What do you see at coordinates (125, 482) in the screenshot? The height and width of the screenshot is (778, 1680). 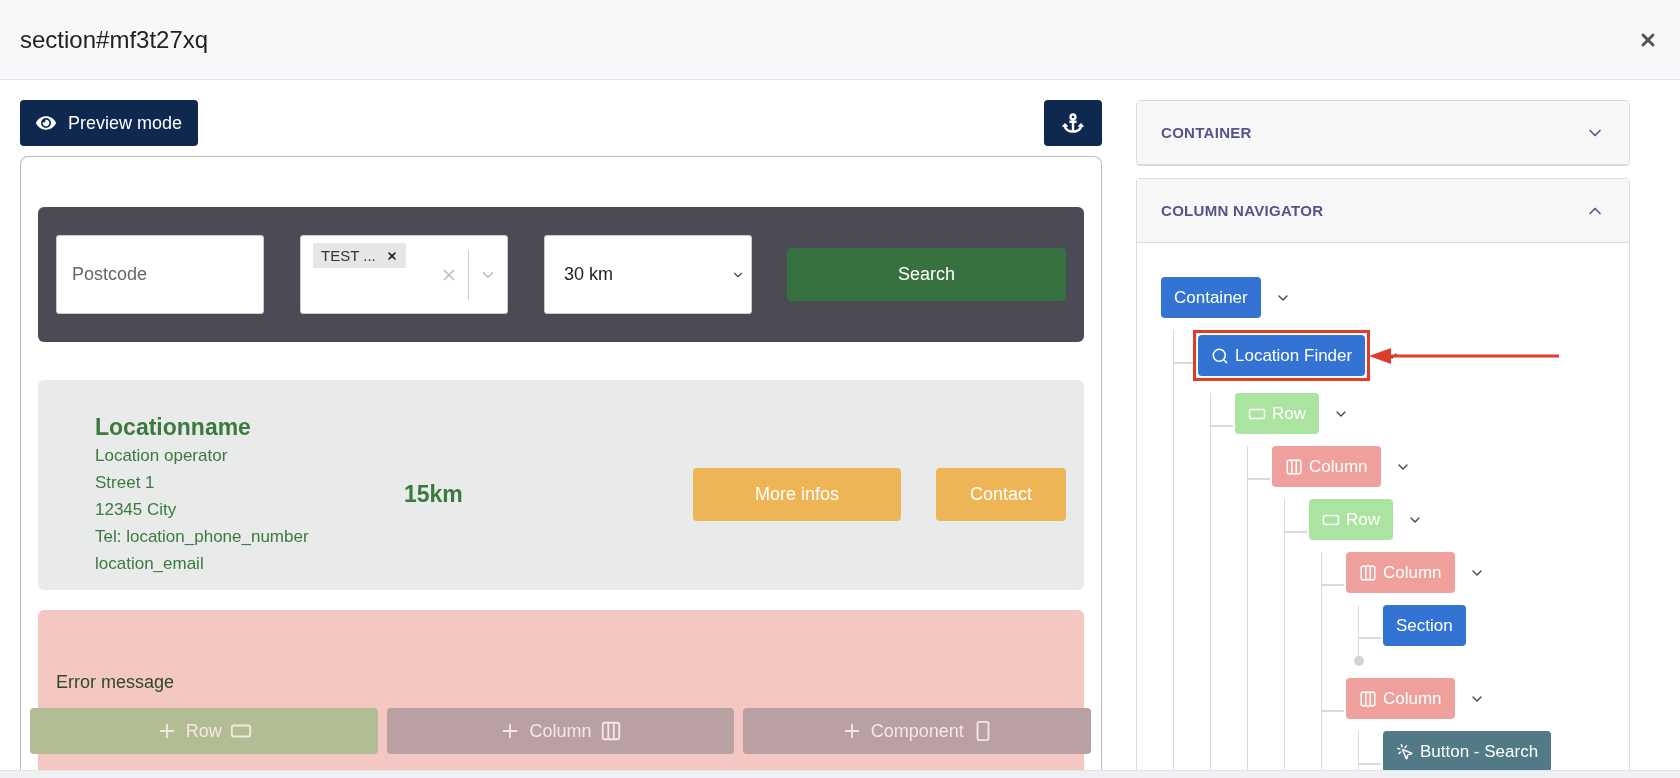 I see `address-line: Street 1` at bounding box center [125, 482].